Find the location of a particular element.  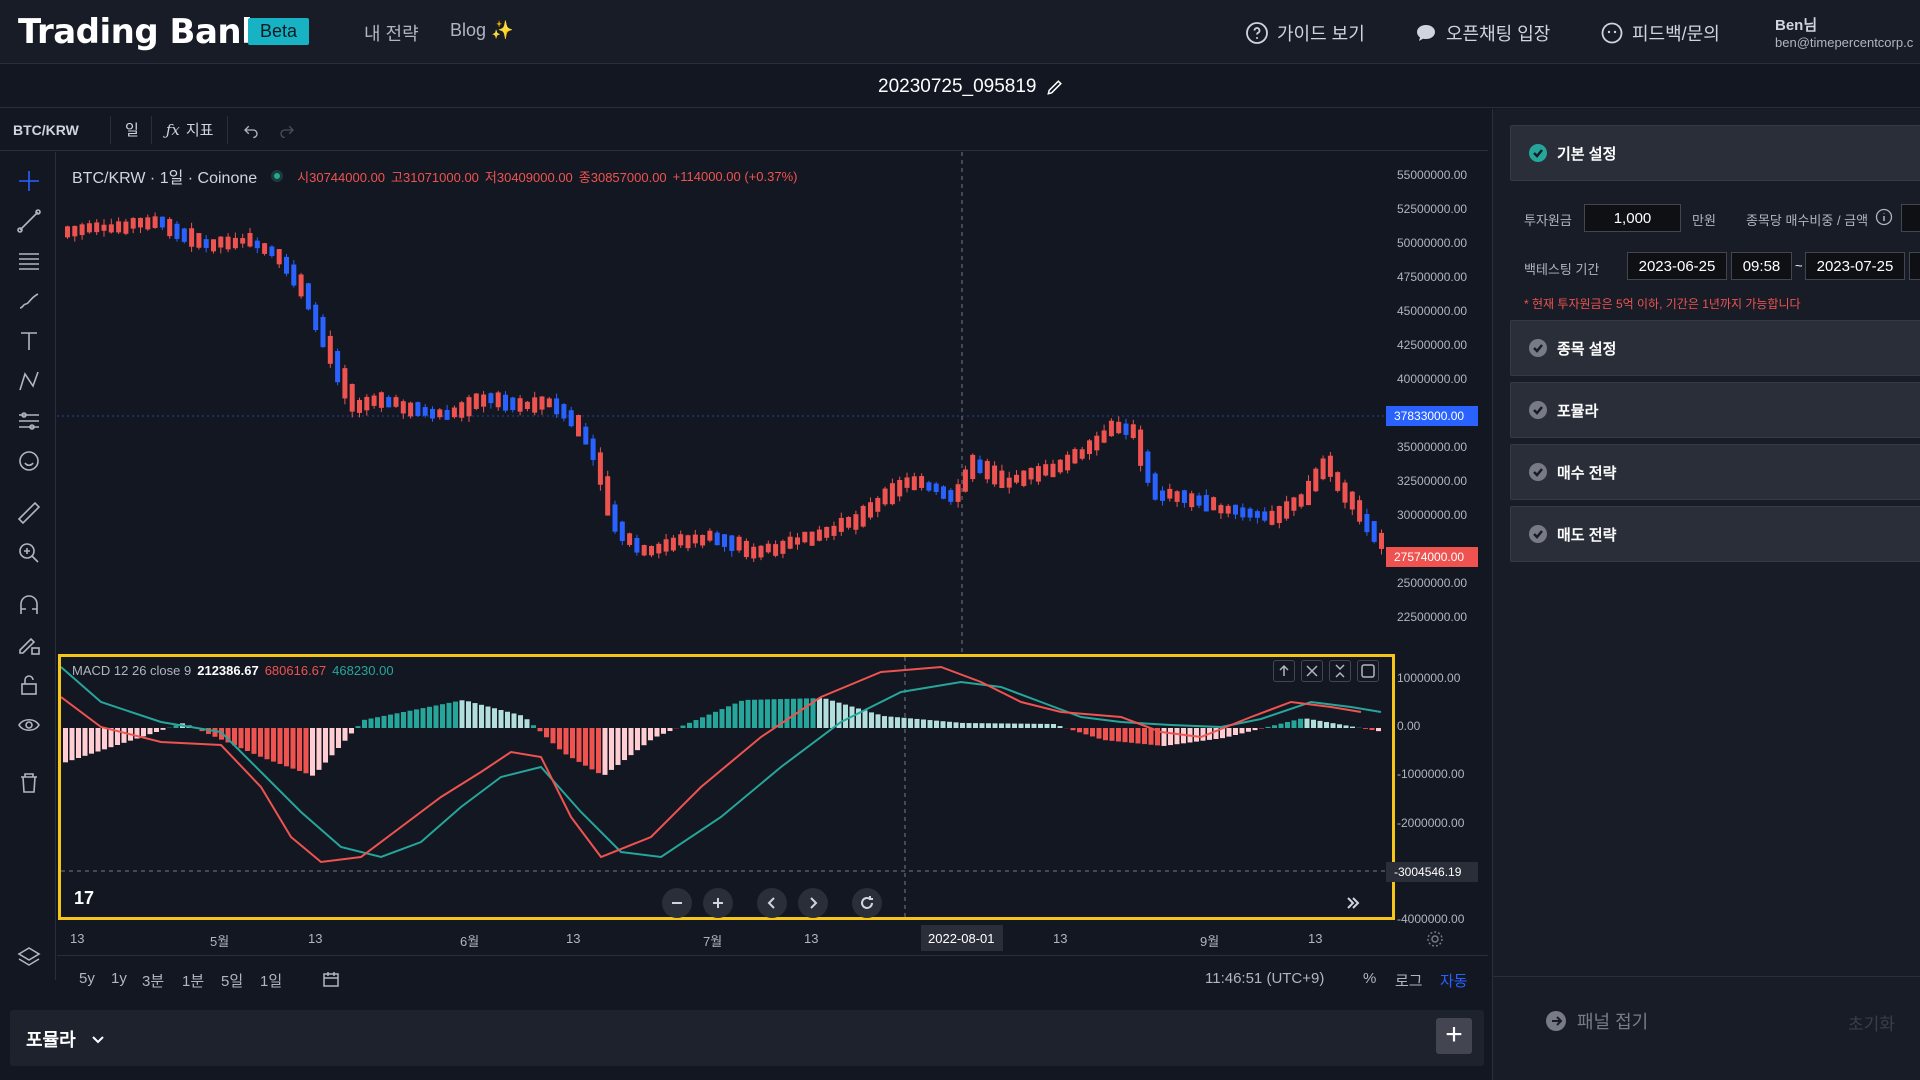

section-buy-strategy: 매수 전략 is located at coordinates (1715, 472).